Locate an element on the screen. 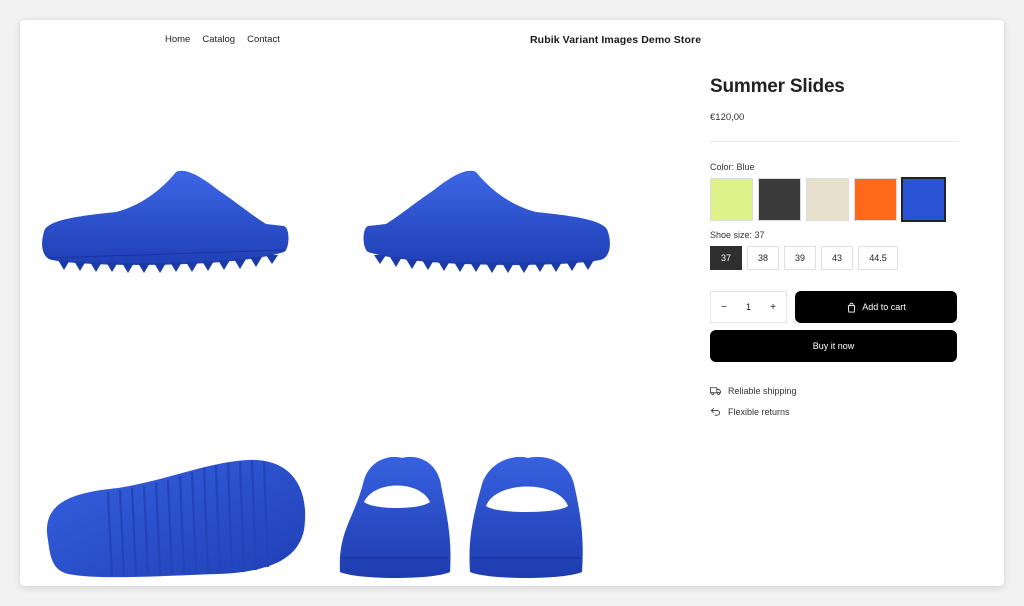 The height and width of the screenshot is (606, 1024). product-image-sole is located at coordinates (178, 513).